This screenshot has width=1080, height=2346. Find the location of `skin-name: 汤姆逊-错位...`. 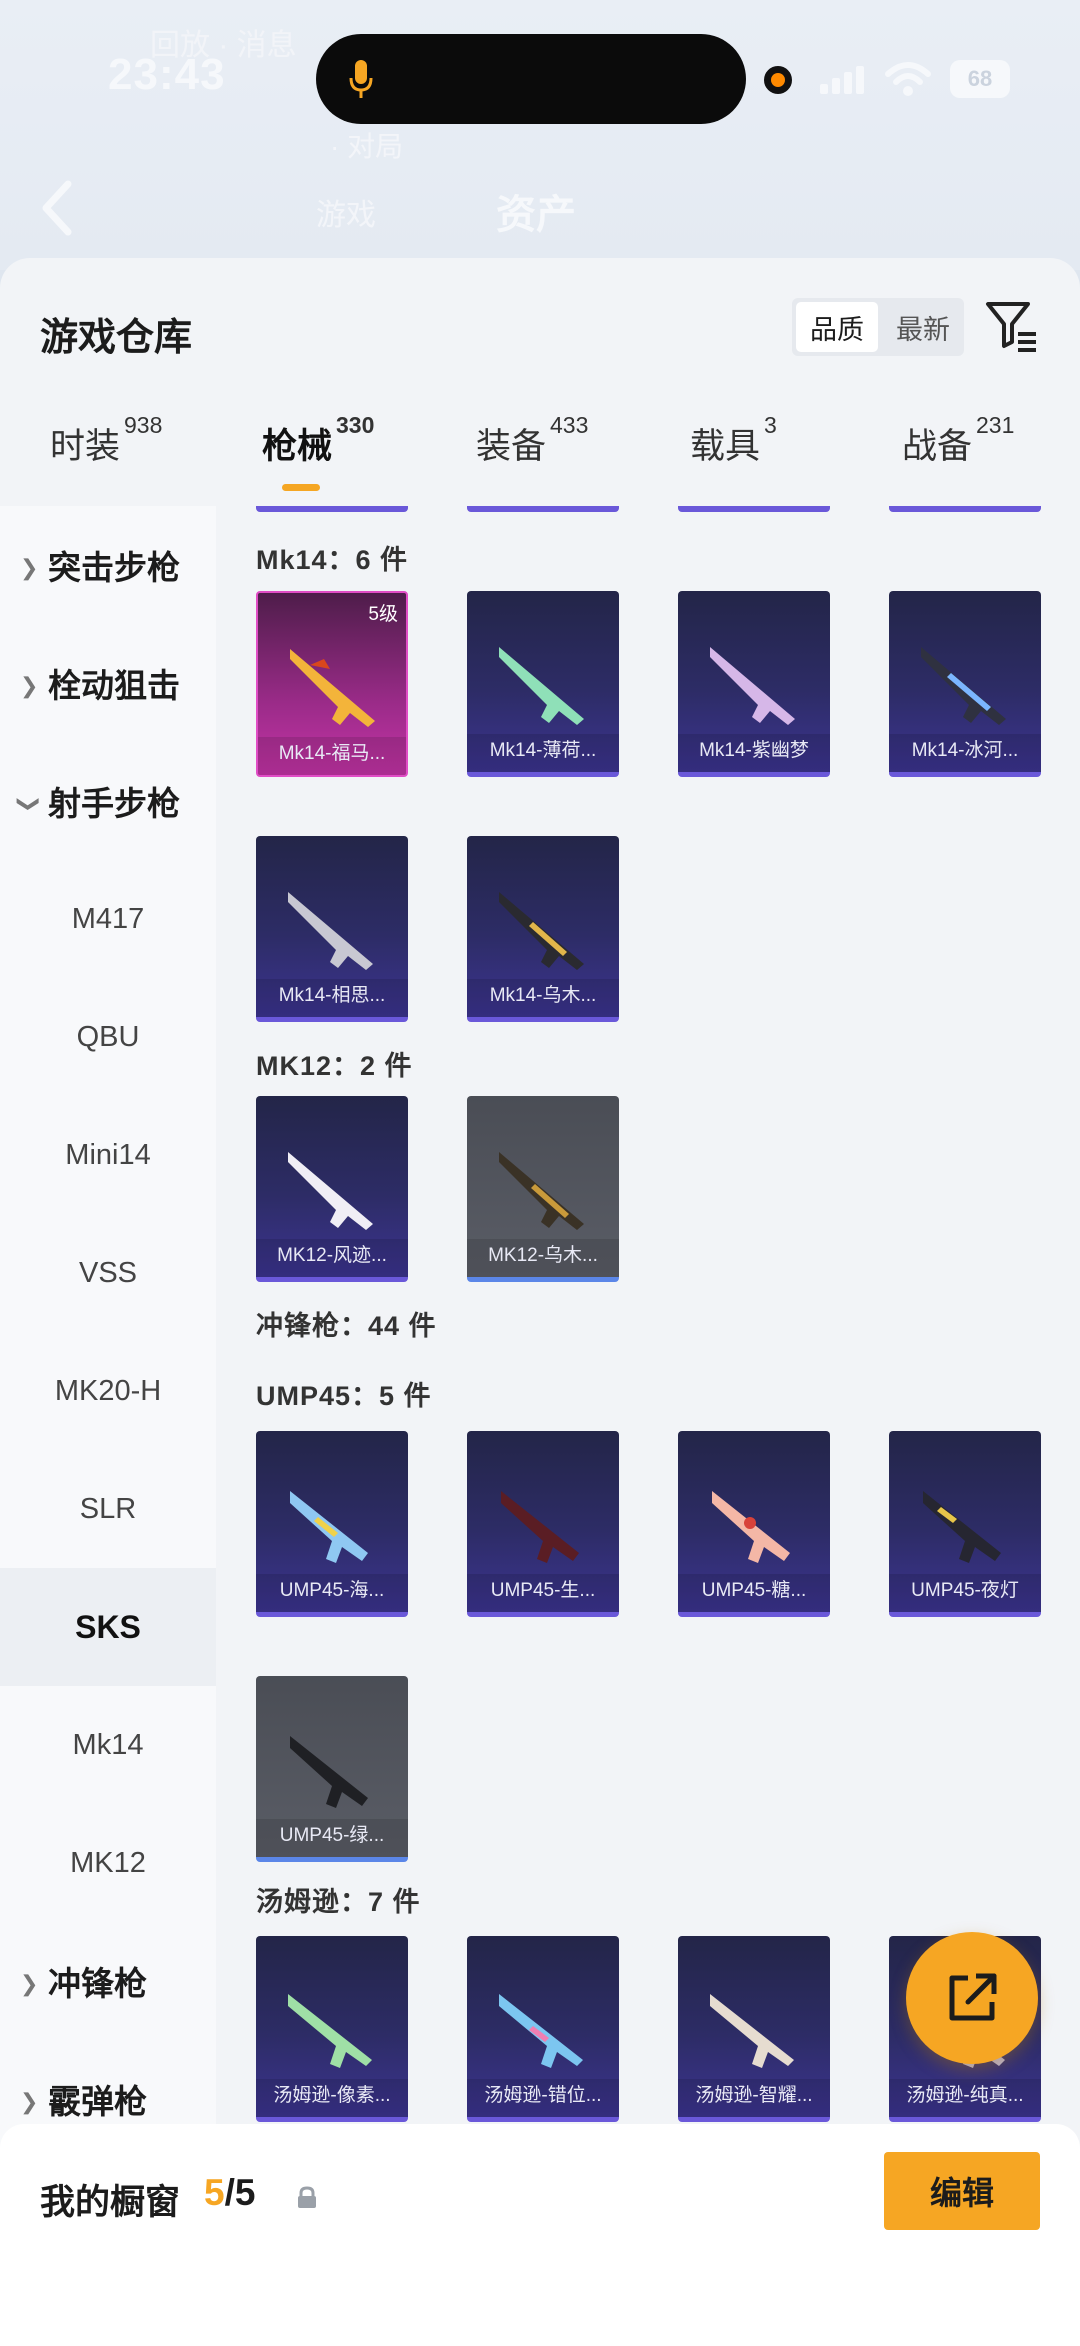

skin-name: 汤姆逊-错位... is located at coordinates (543, 2098).